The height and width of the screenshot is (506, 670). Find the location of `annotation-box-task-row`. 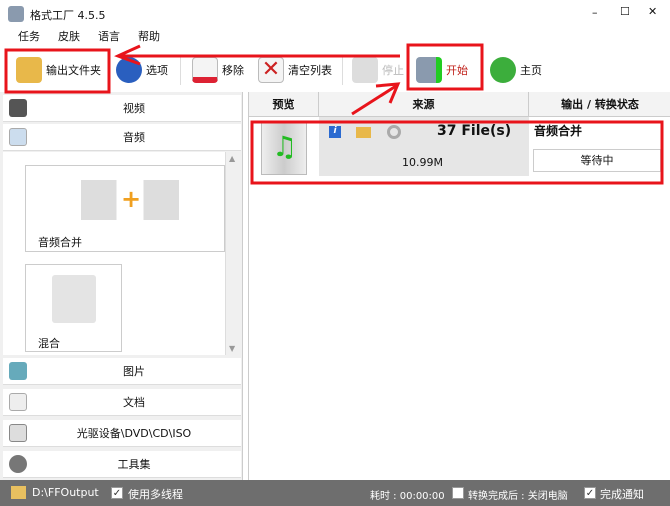

annotation-box-task-row is located at coordinates (457, 152).